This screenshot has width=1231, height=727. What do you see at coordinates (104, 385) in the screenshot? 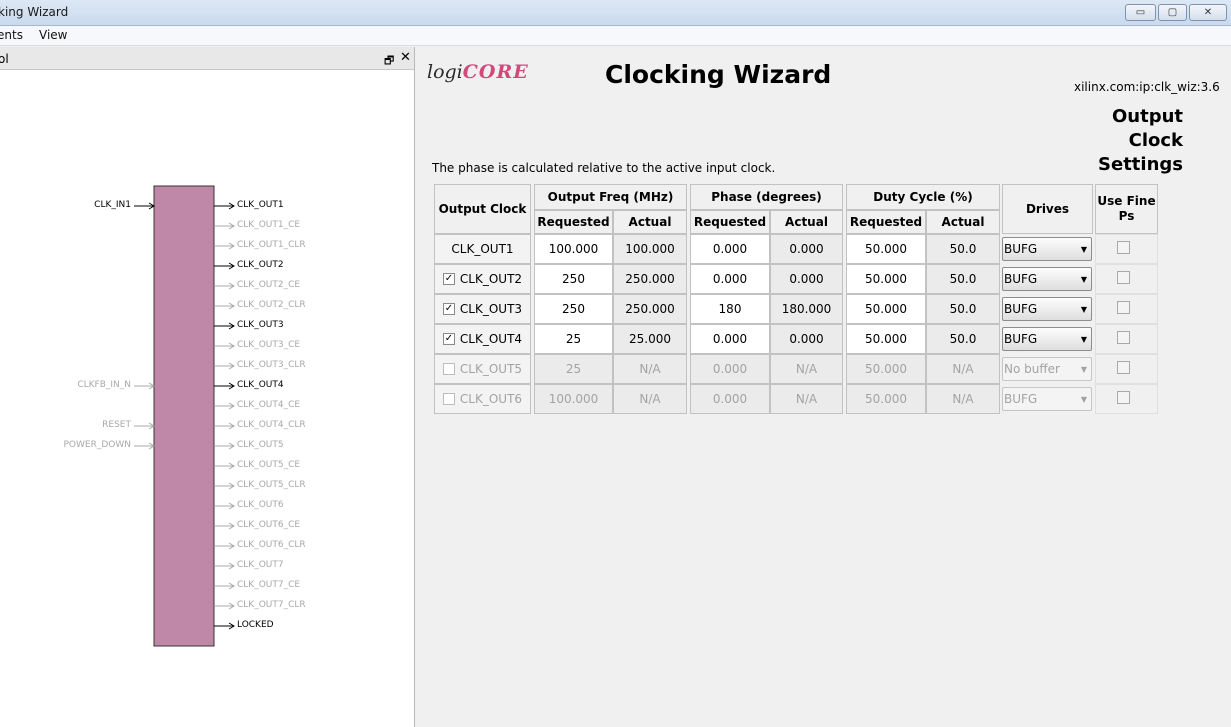
I see `input-pin-label: CLKFB_IN_N` at bounding box center [104, 385].